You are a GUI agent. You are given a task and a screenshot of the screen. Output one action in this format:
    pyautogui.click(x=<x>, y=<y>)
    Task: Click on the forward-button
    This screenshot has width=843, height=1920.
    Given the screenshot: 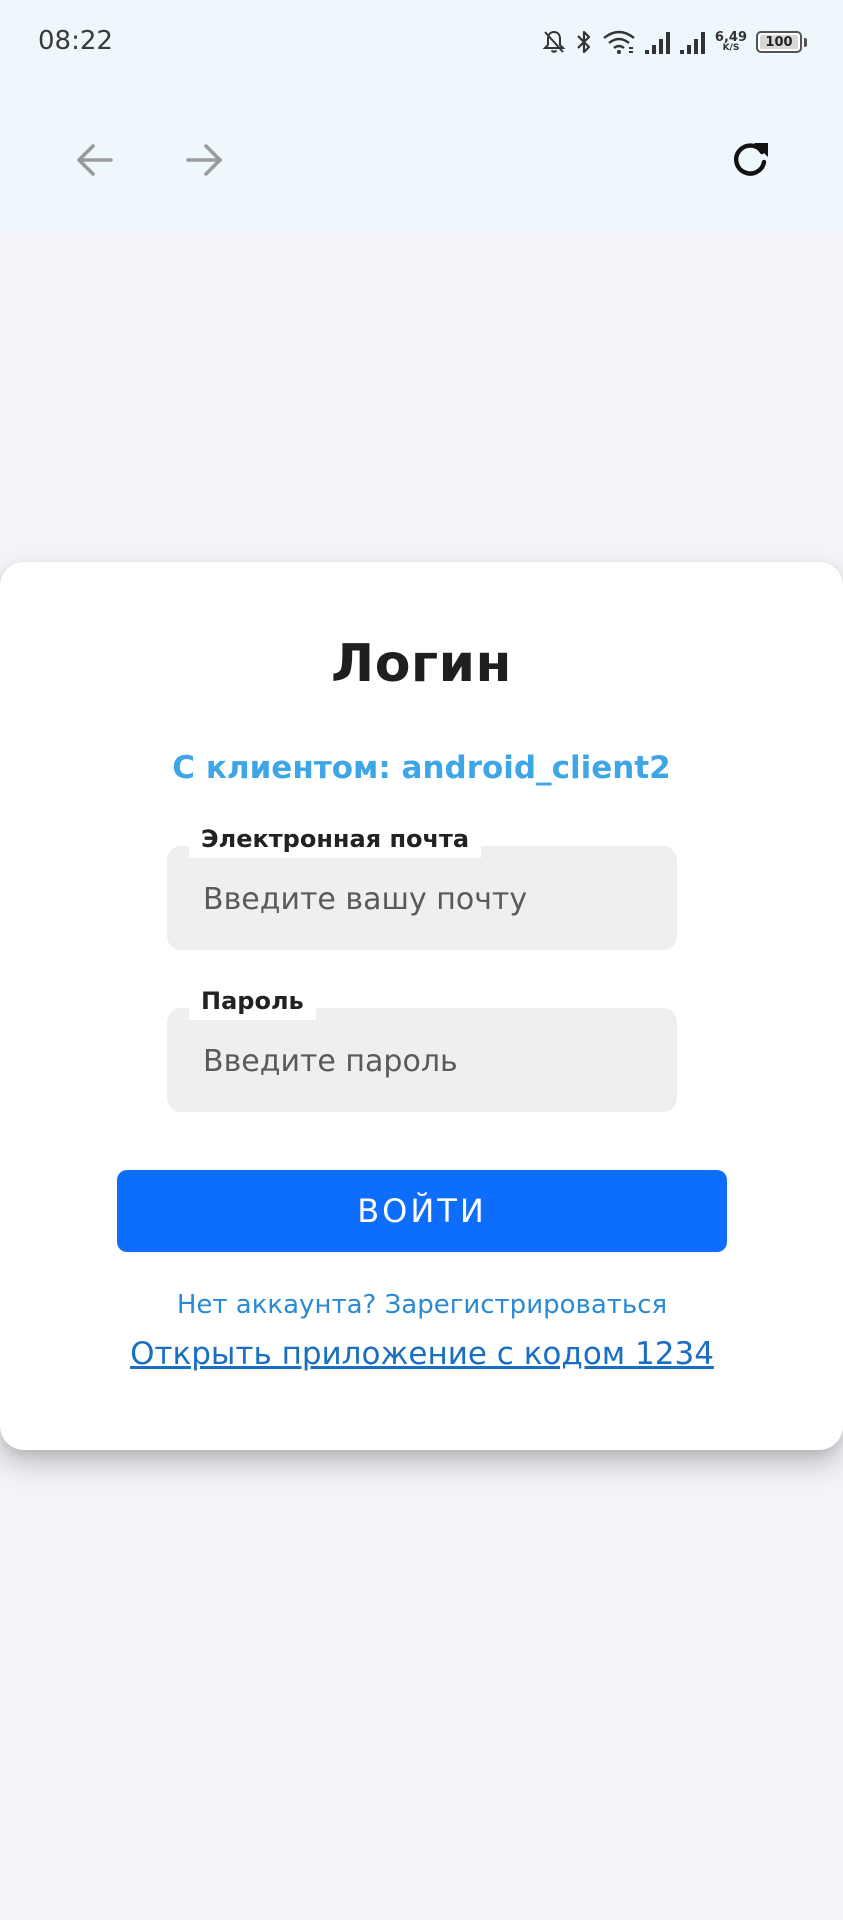 What is the action you would take?
    pyautogui.click(x=205, y=160)
    